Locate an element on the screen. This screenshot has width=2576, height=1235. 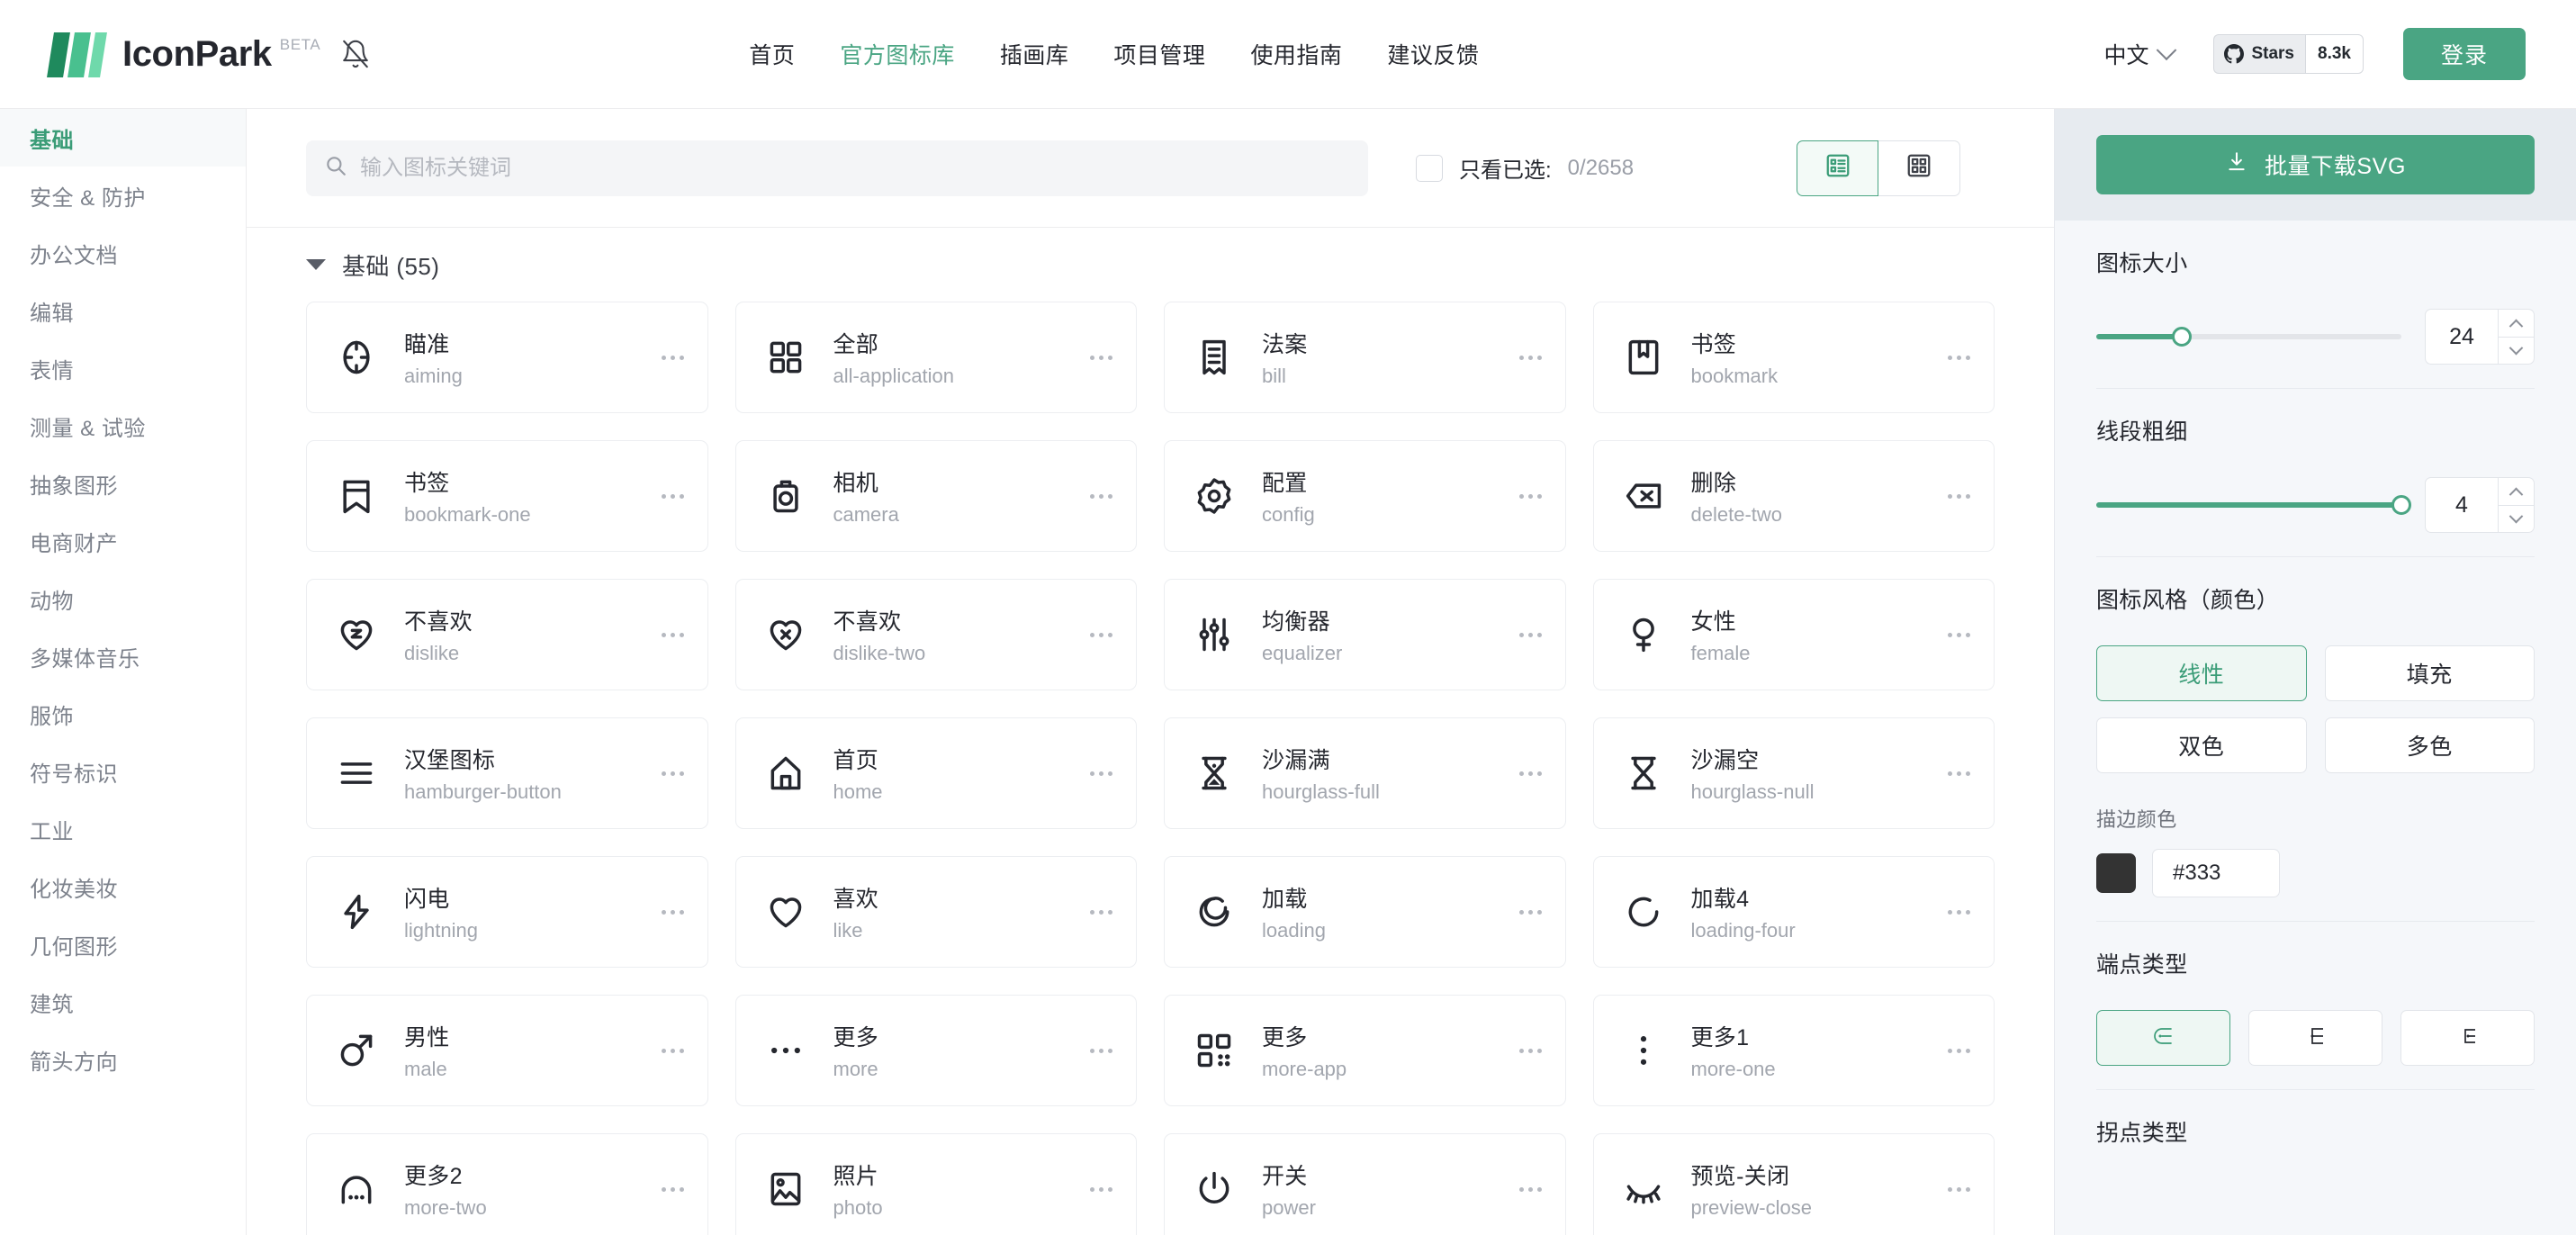
sidebar-item-animal: 动物 is located at coordinates (123, 598).